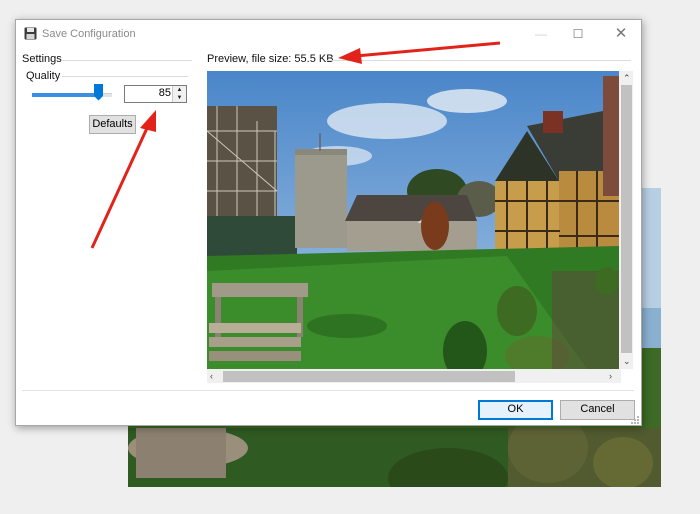 This screenshot has height=514, width=700. I want to click on quality-slider-fill, so click(65, 95).